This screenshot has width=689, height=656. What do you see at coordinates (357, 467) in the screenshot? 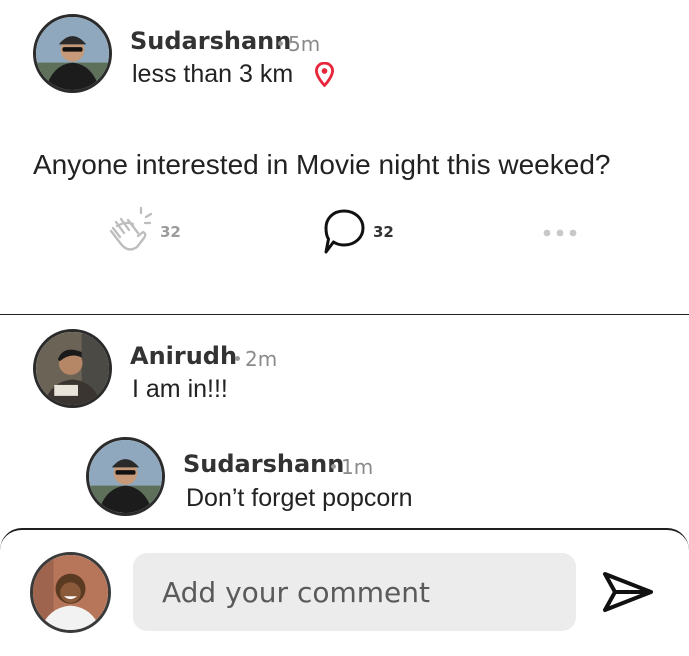
I see `reply-time: 1m` at bounding box center [357, 467].